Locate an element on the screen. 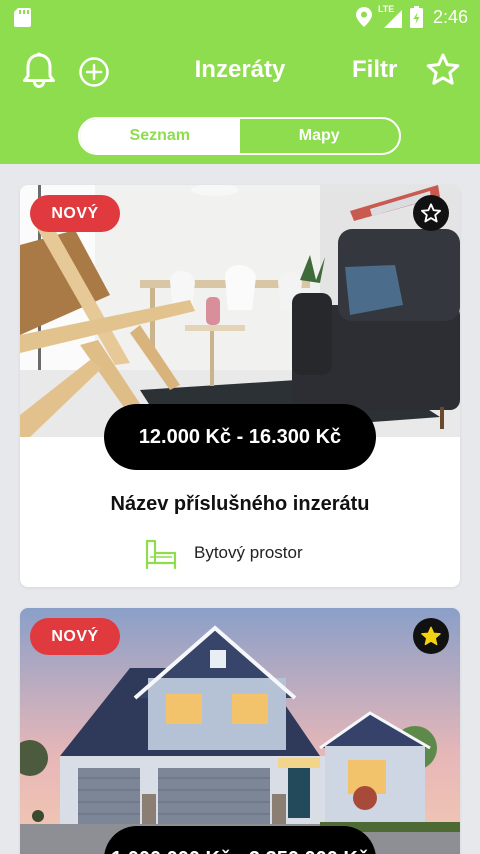 This screenshot has height=854, width=480. price-range: 1.000.000 Kč - 2.350.000 Kč is located at coordinates (240, 840).